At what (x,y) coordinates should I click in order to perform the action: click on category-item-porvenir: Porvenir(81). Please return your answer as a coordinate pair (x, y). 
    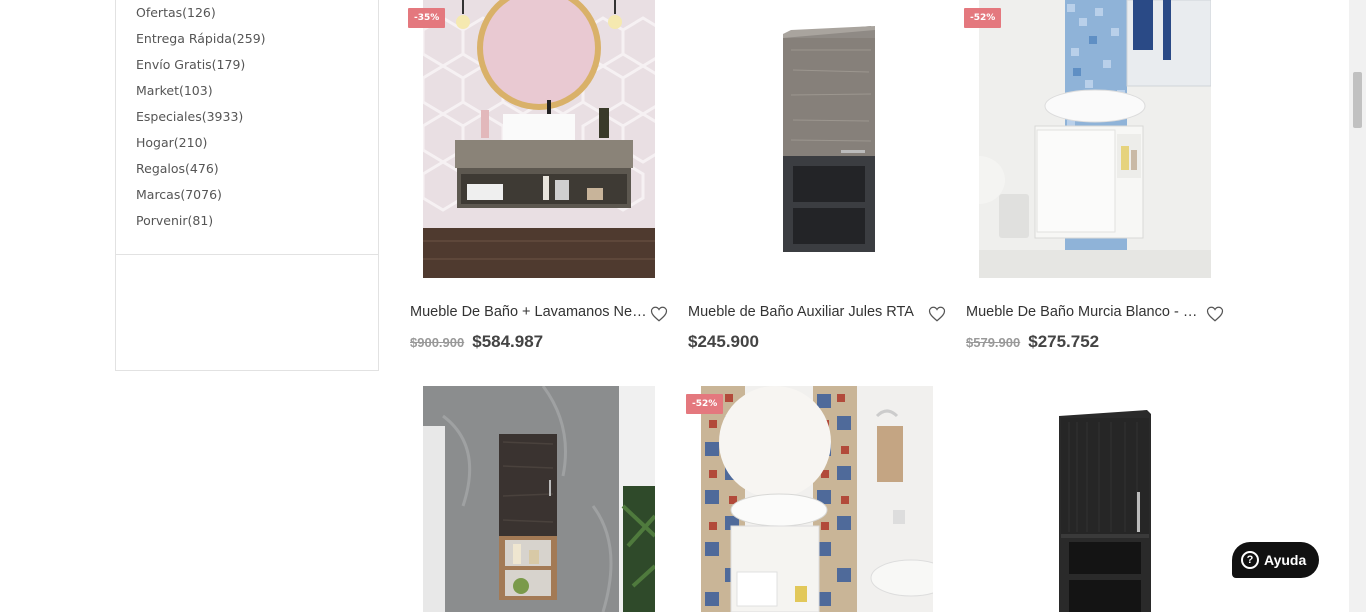
    Looking at the image, I should click on (201, 221).